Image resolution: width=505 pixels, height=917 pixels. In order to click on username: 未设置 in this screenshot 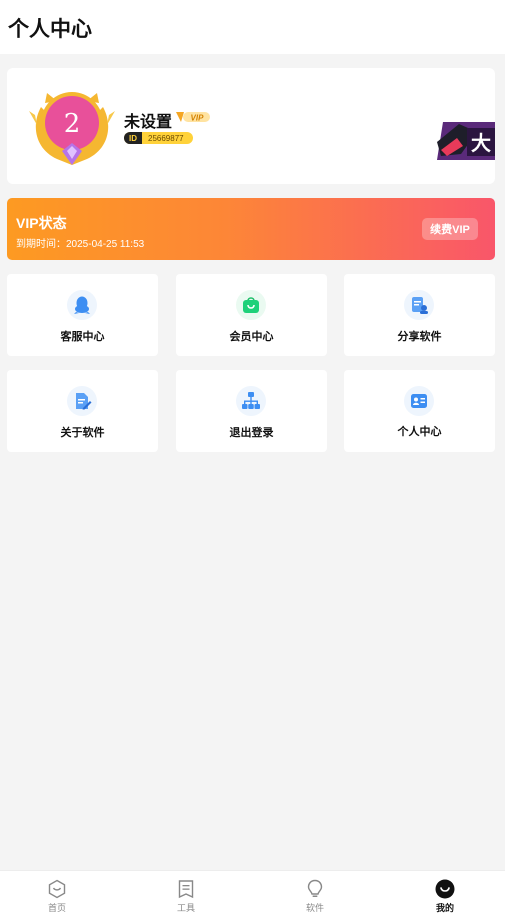, I will do `click(148, 122)`.